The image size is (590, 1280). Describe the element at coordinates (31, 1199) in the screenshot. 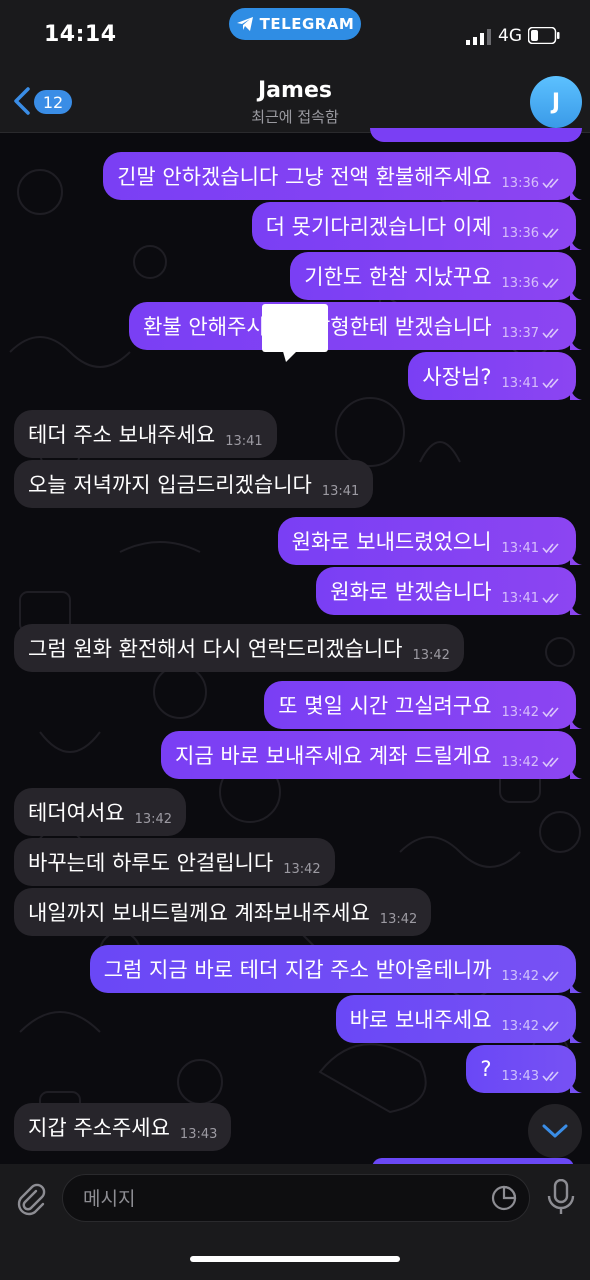

I see `paperclip-icon` at that location.